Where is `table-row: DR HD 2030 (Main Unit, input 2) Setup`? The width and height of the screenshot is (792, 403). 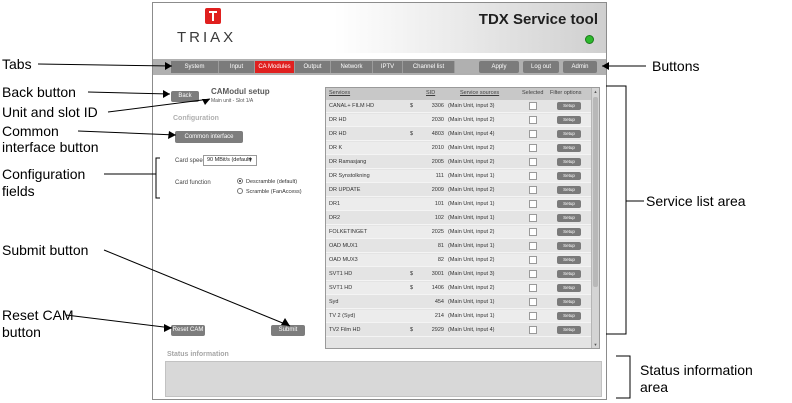
table-row: DR HD 2030 (Main Unit, input 2) Setup is located at coordinates (459, 120).